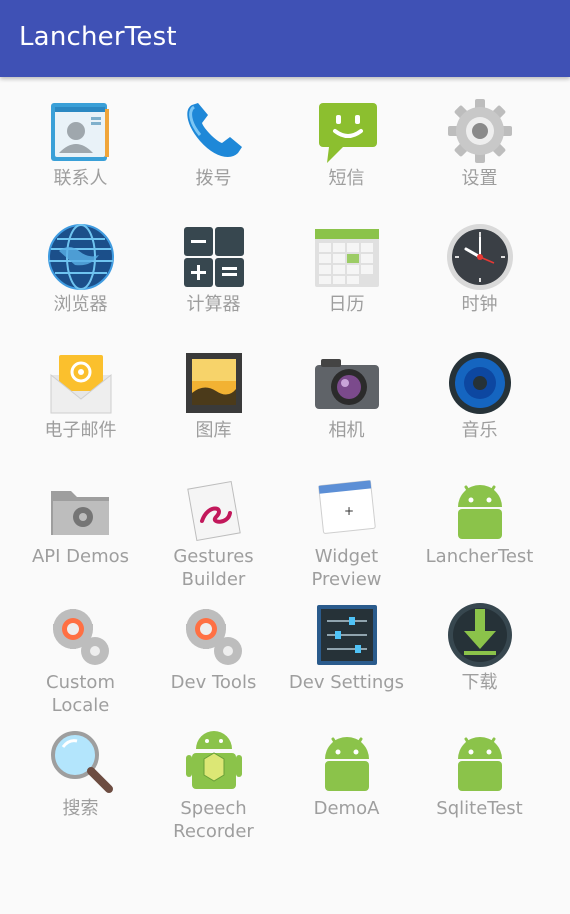  I want to click on app-phone: 拨号, so click(213, 158).